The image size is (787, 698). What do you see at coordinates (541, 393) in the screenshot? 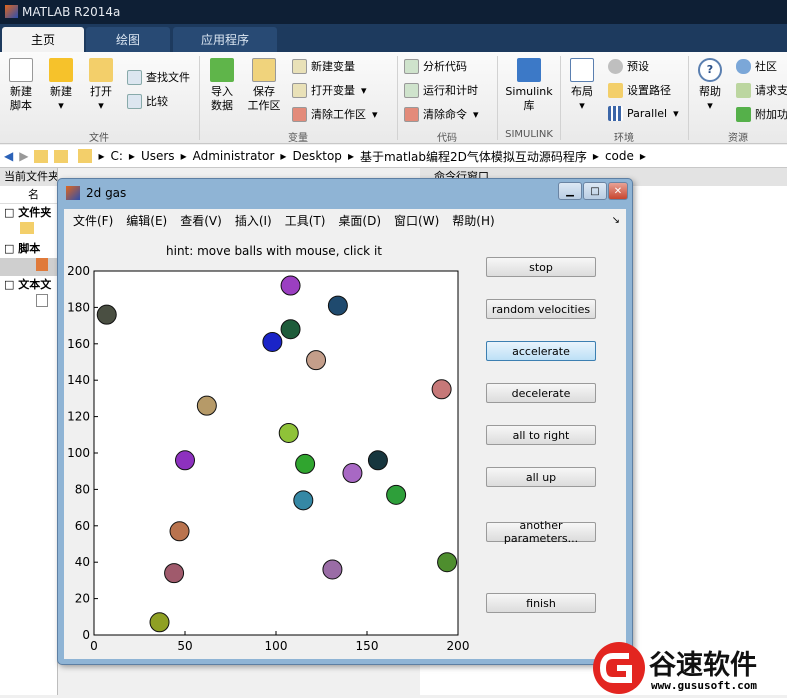
I see `decelerate-button: decelerate` at bounding box center [541, 393].